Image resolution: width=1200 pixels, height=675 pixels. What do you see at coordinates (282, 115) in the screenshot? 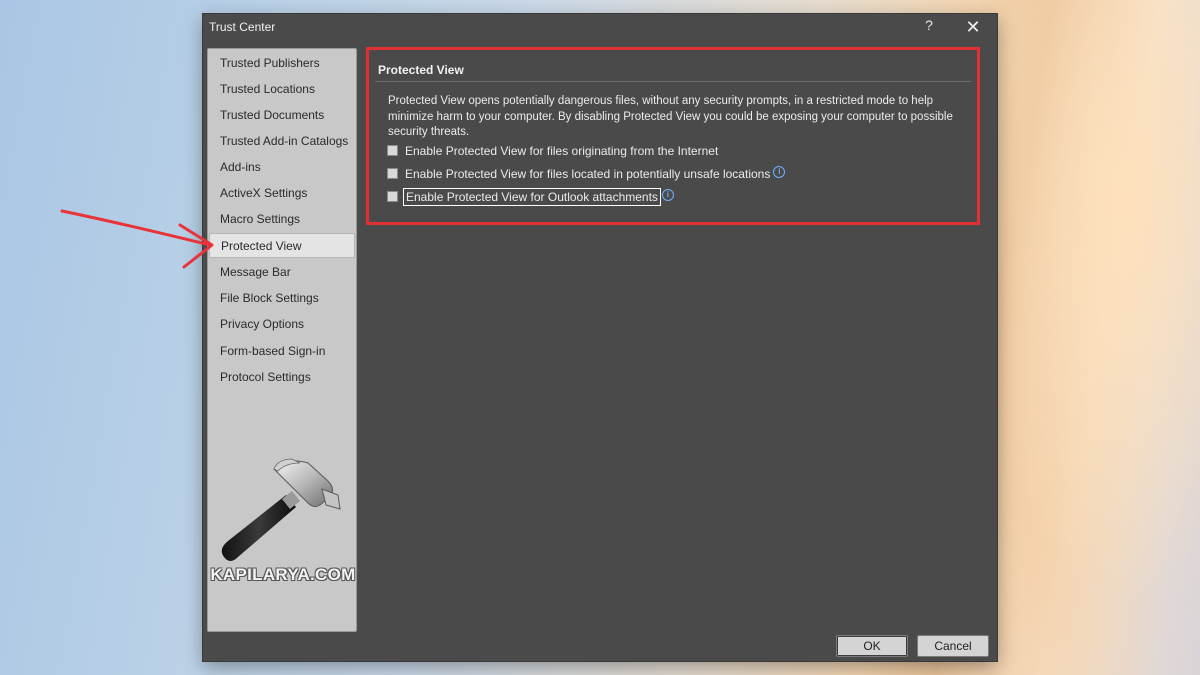
I see `sidebar-item-trusted-documents: Trusted Documents` at bounding box center [282, 115].